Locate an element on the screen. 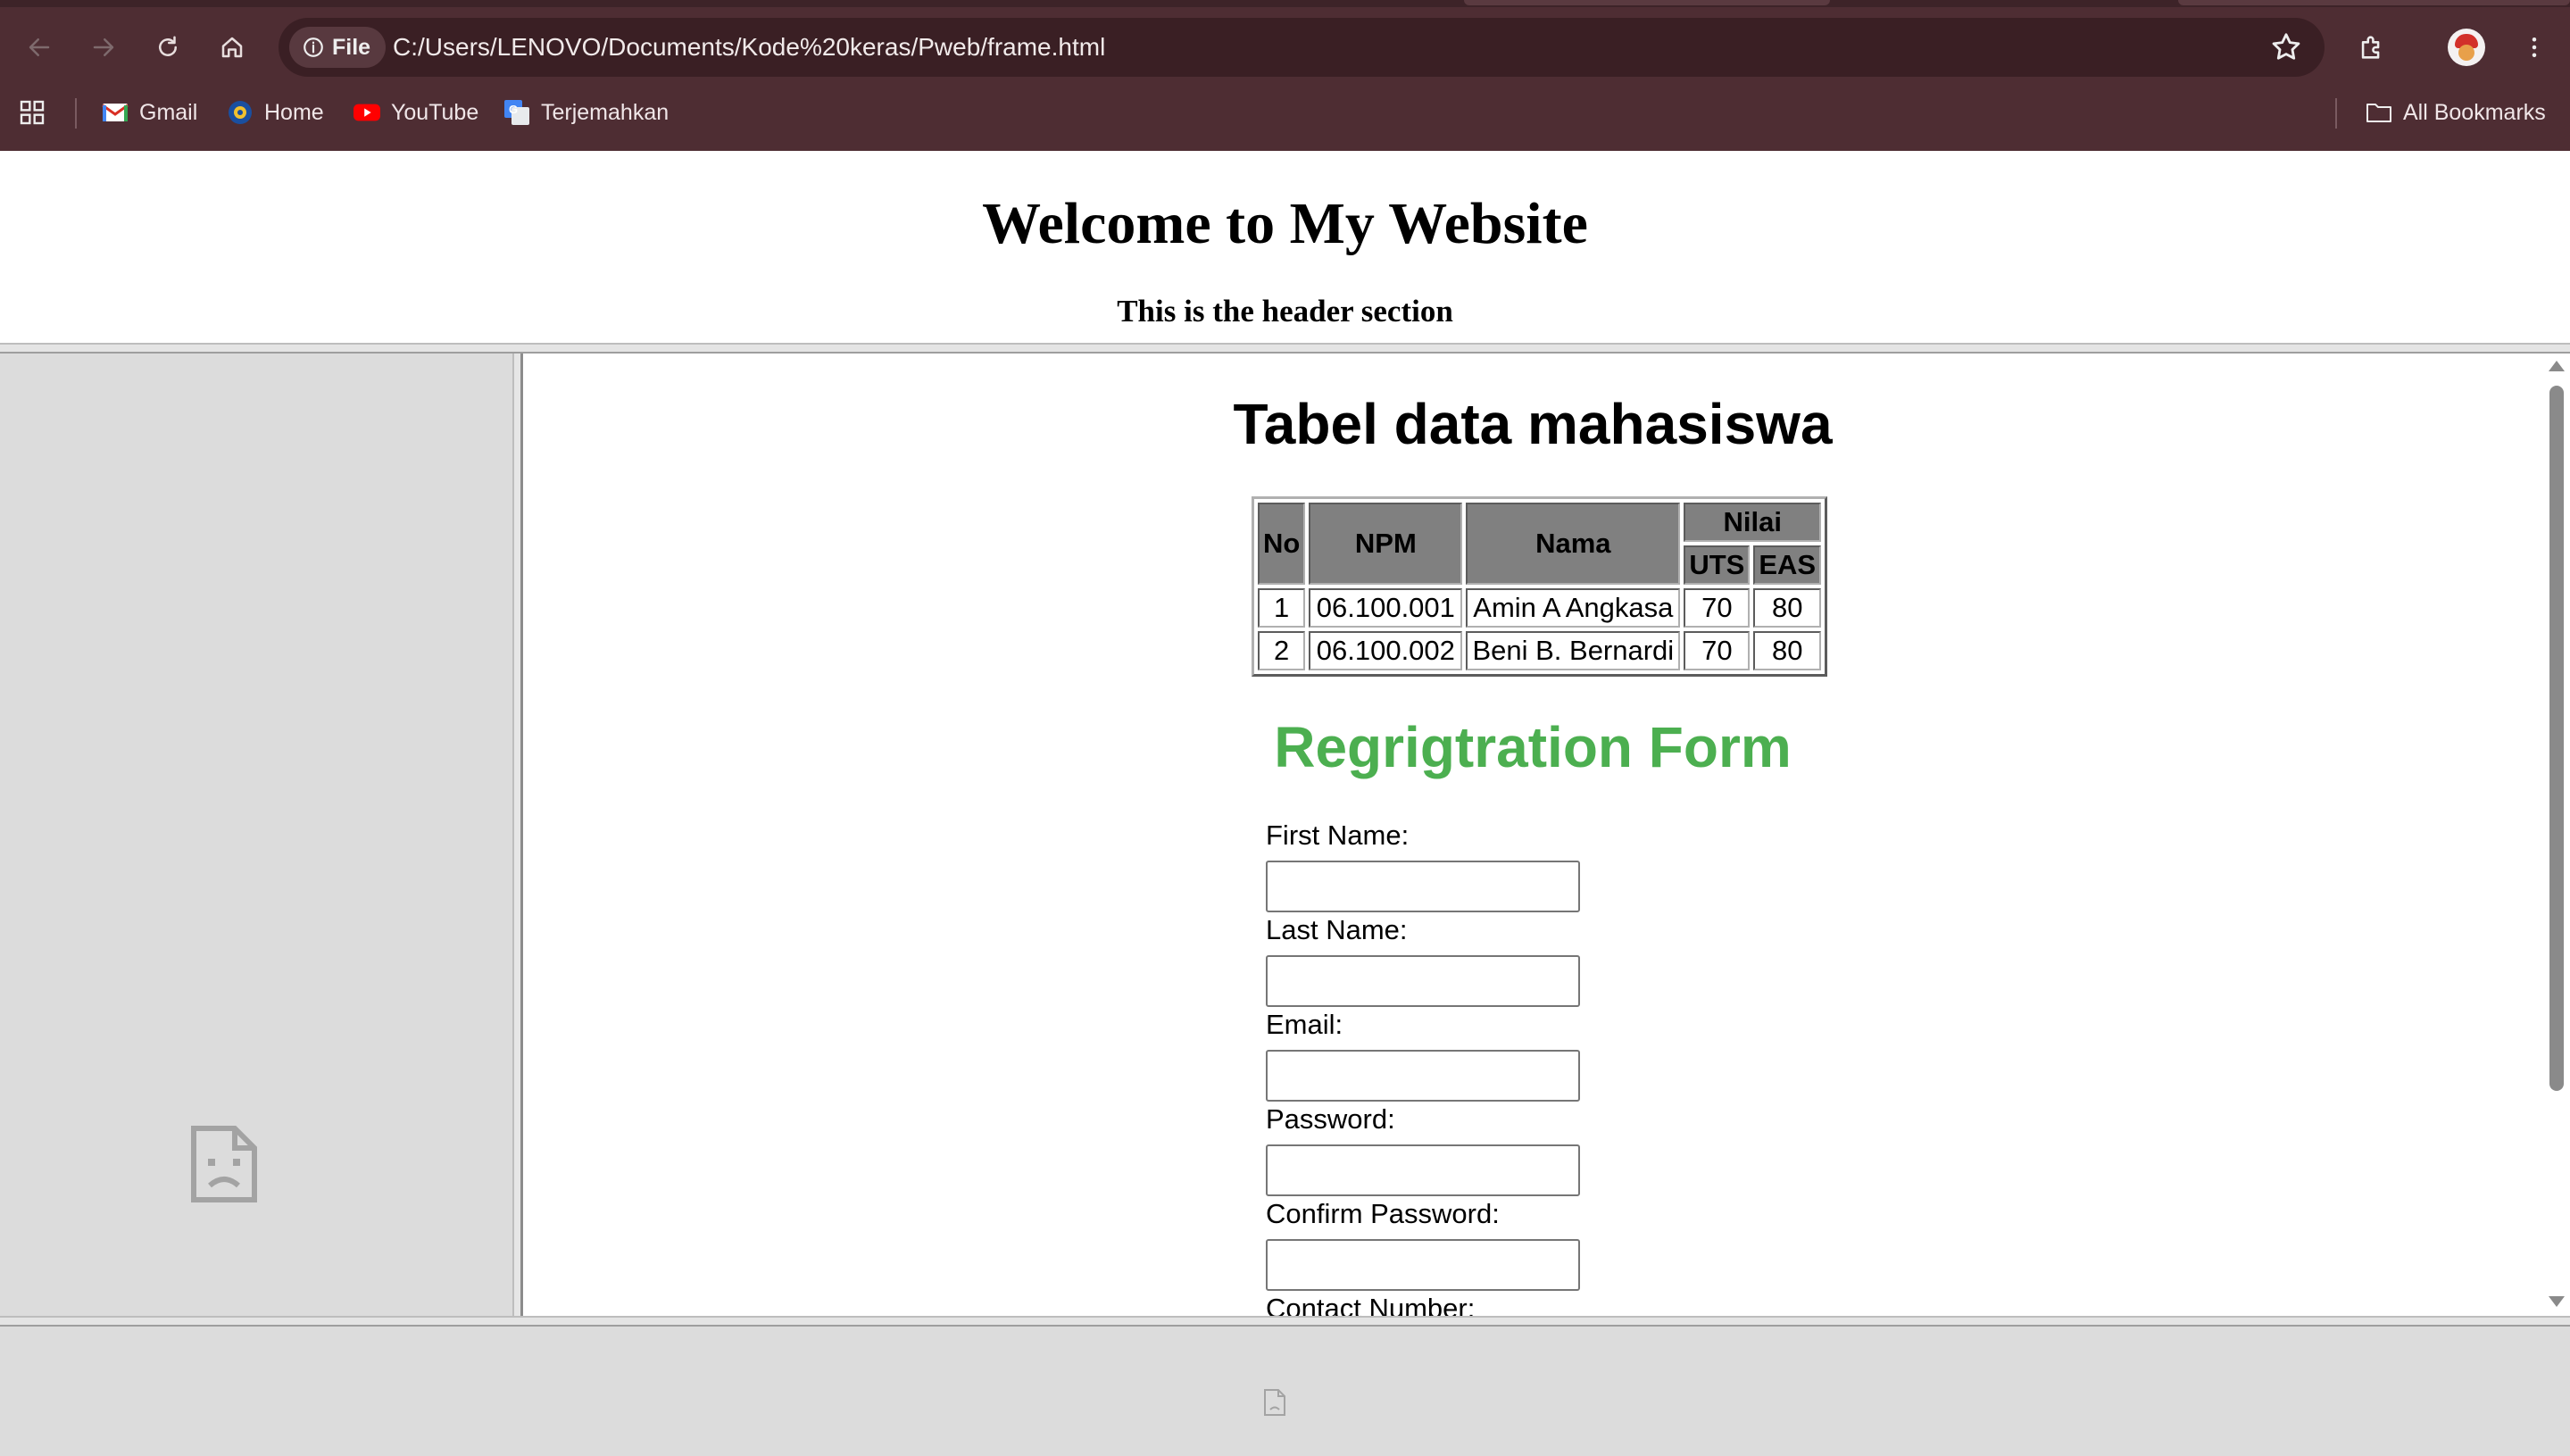 The width and height of the screenshot is (2570, 1456). main-frame-scrollbar is located at coordinates (2556, 835).